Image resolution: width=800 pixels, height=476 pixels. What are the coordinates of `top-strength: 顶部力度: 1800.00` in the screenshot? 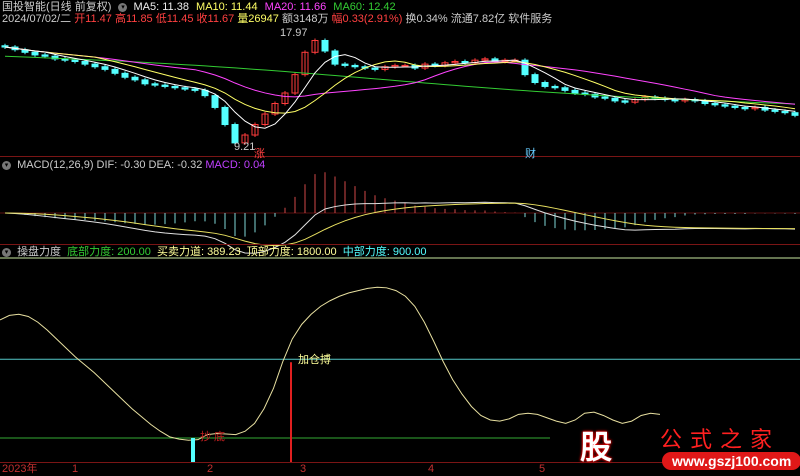 It's located at (291, 252).